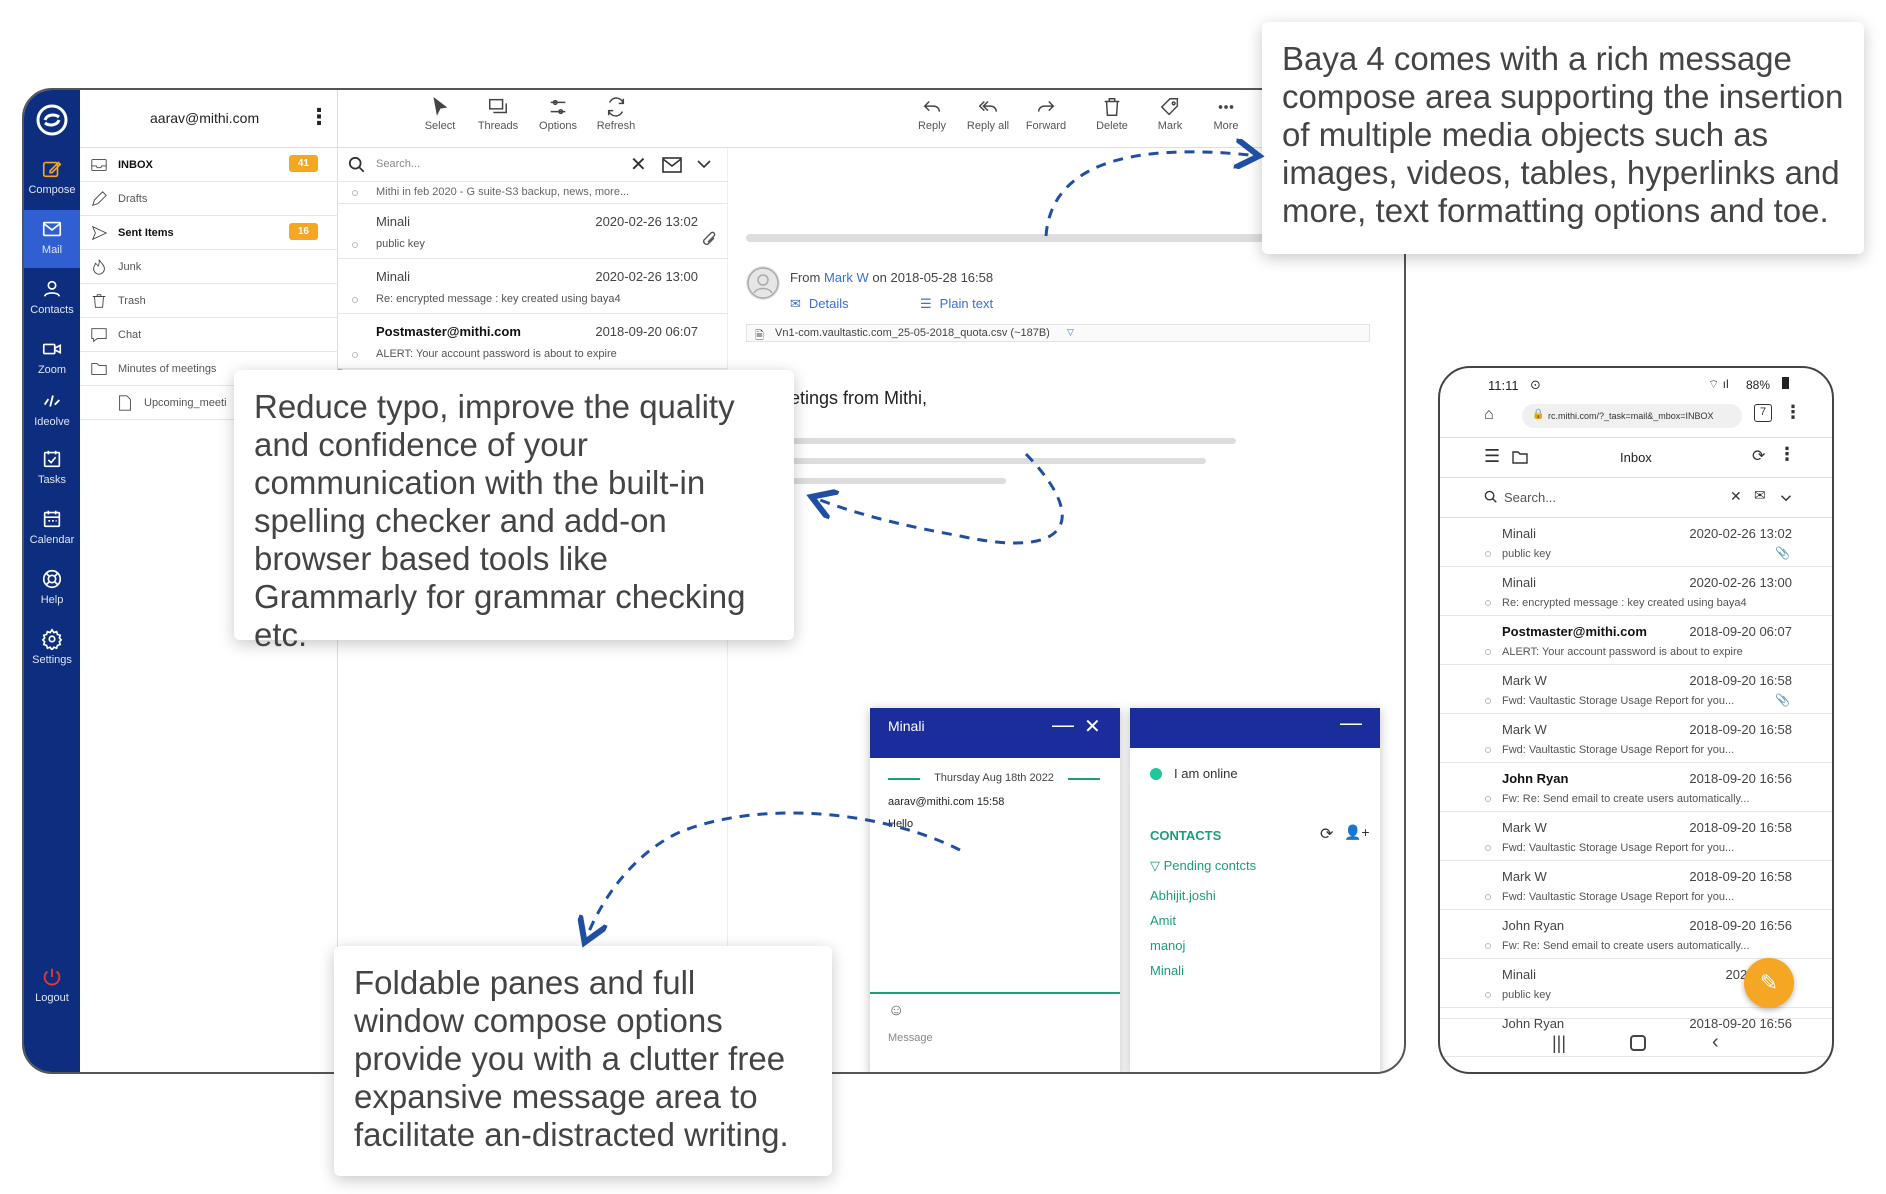 The width and height of the screenshot is (1886, 1194). What do you see at coordinates (209, 267) in the screenshot?
I see `folder-junk: Junk` at bounding box center [209, 267].